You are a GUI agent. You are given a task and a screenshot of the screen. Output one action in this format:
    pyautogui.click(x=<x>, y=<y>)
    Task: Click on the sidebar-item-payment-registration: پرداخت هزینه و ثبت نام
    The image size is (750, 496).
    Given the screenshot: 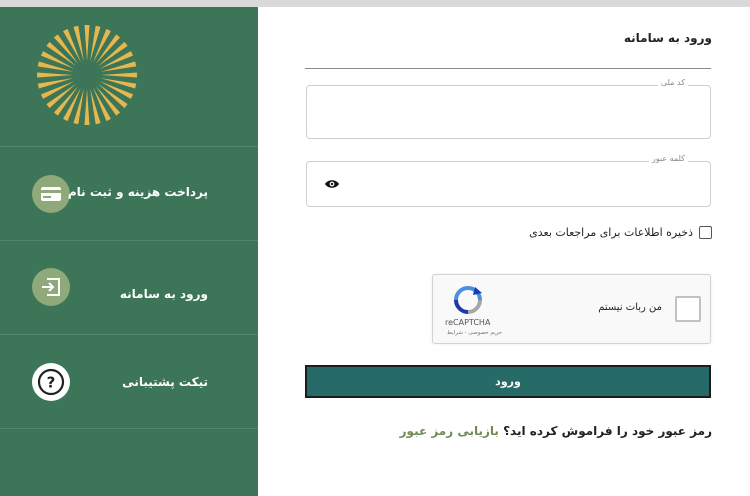 What is the action you would take?
    pyautogui.click(x=129, y=193)
    